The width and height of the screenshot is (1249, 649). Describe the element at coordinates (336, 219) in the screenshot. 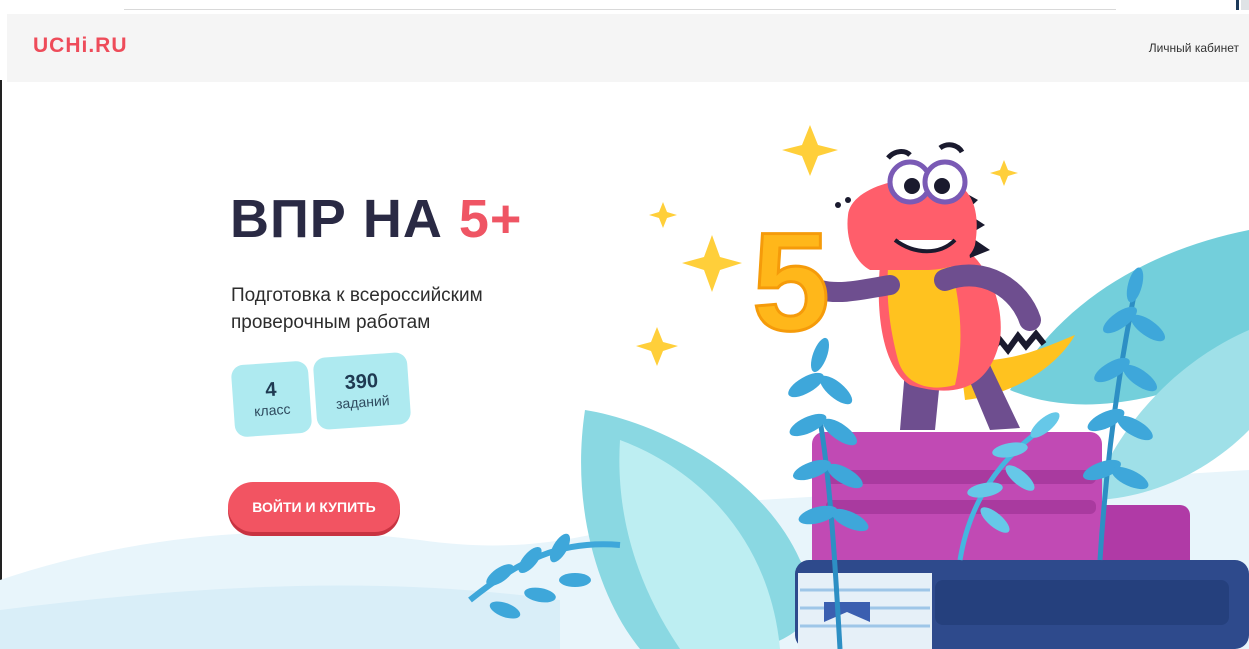

I see `hero-title-main: ВПР НА` at that location.